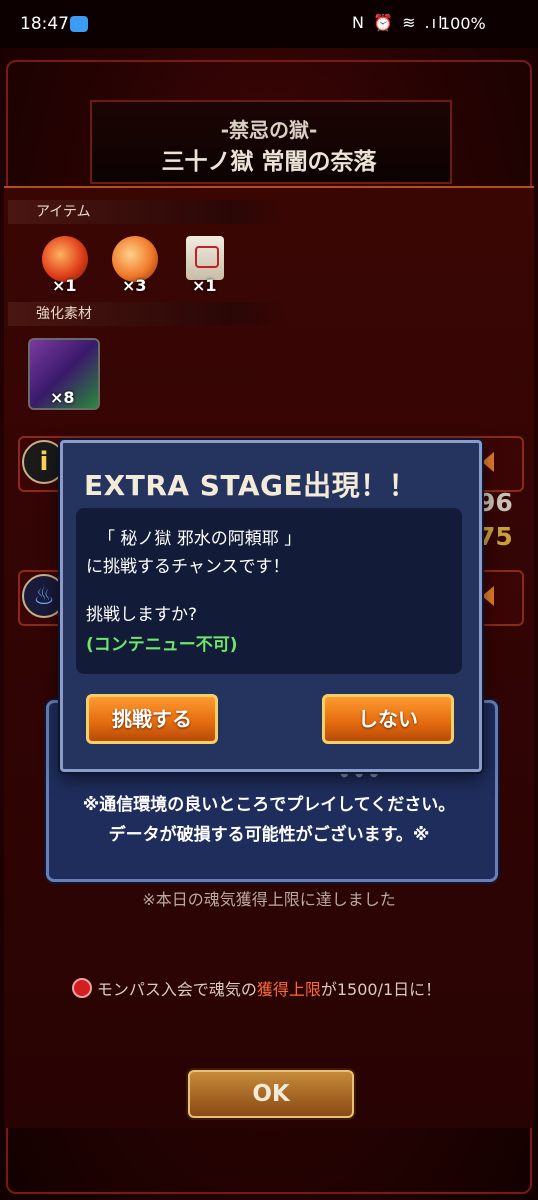  Describe the element at coordinates (269, 130) in the screenshot. I see `stage-subtitle: -禁忌の獄-` at that location.